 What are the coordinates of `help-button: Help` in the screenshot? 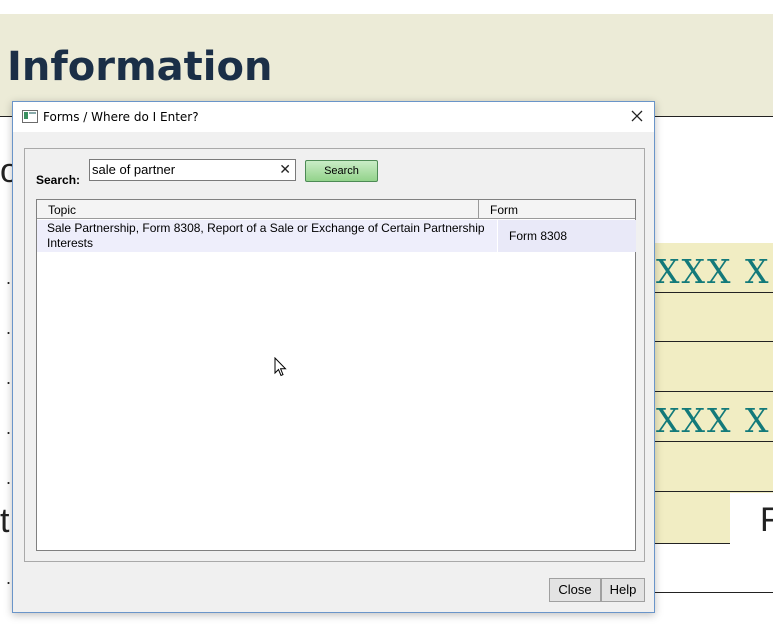 It's located at (623, 590).